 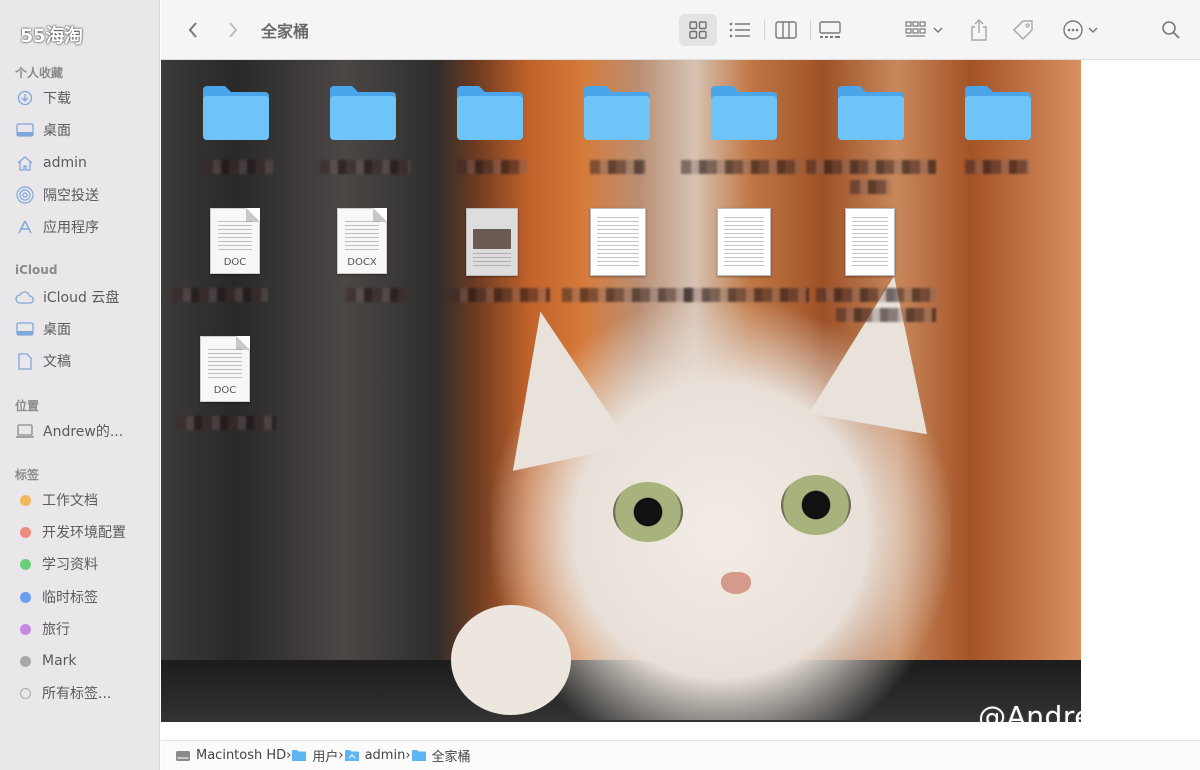 I want to click on back-button, so click(x=193, y=30).